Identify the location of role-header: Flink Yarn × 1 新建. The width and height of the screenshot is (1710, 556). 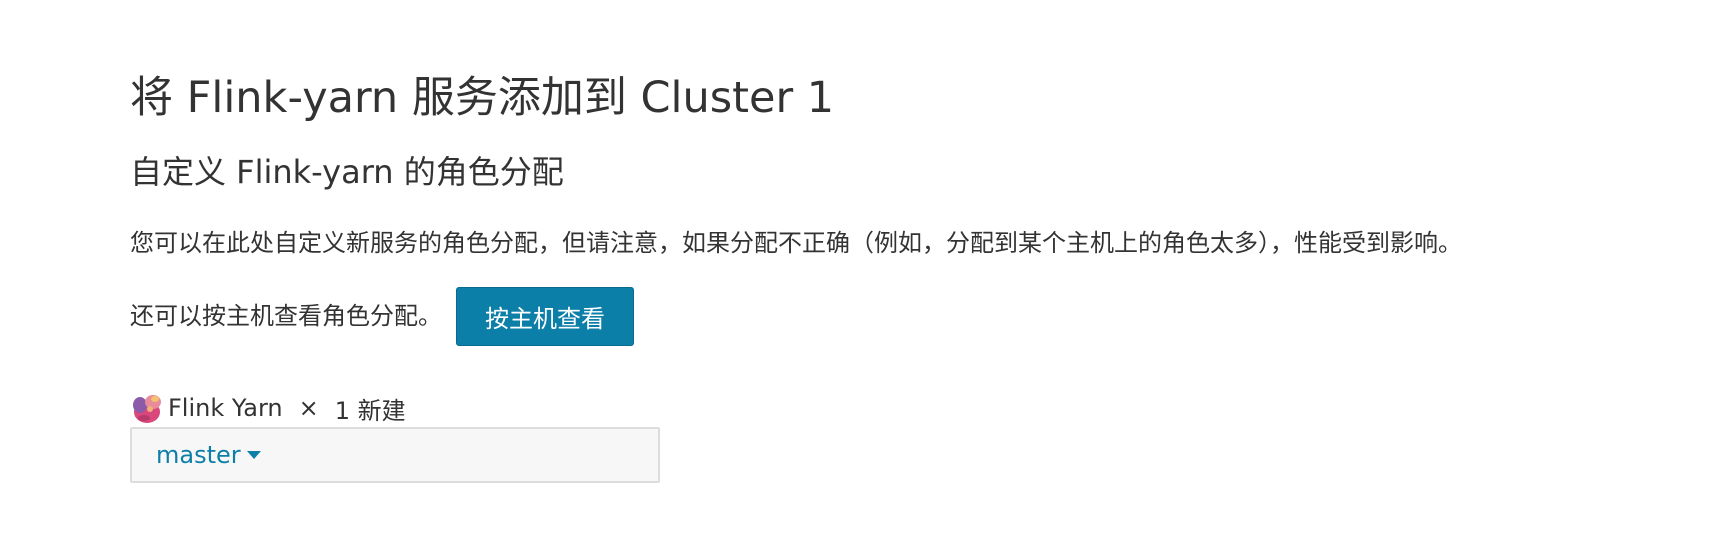
(268, 408).